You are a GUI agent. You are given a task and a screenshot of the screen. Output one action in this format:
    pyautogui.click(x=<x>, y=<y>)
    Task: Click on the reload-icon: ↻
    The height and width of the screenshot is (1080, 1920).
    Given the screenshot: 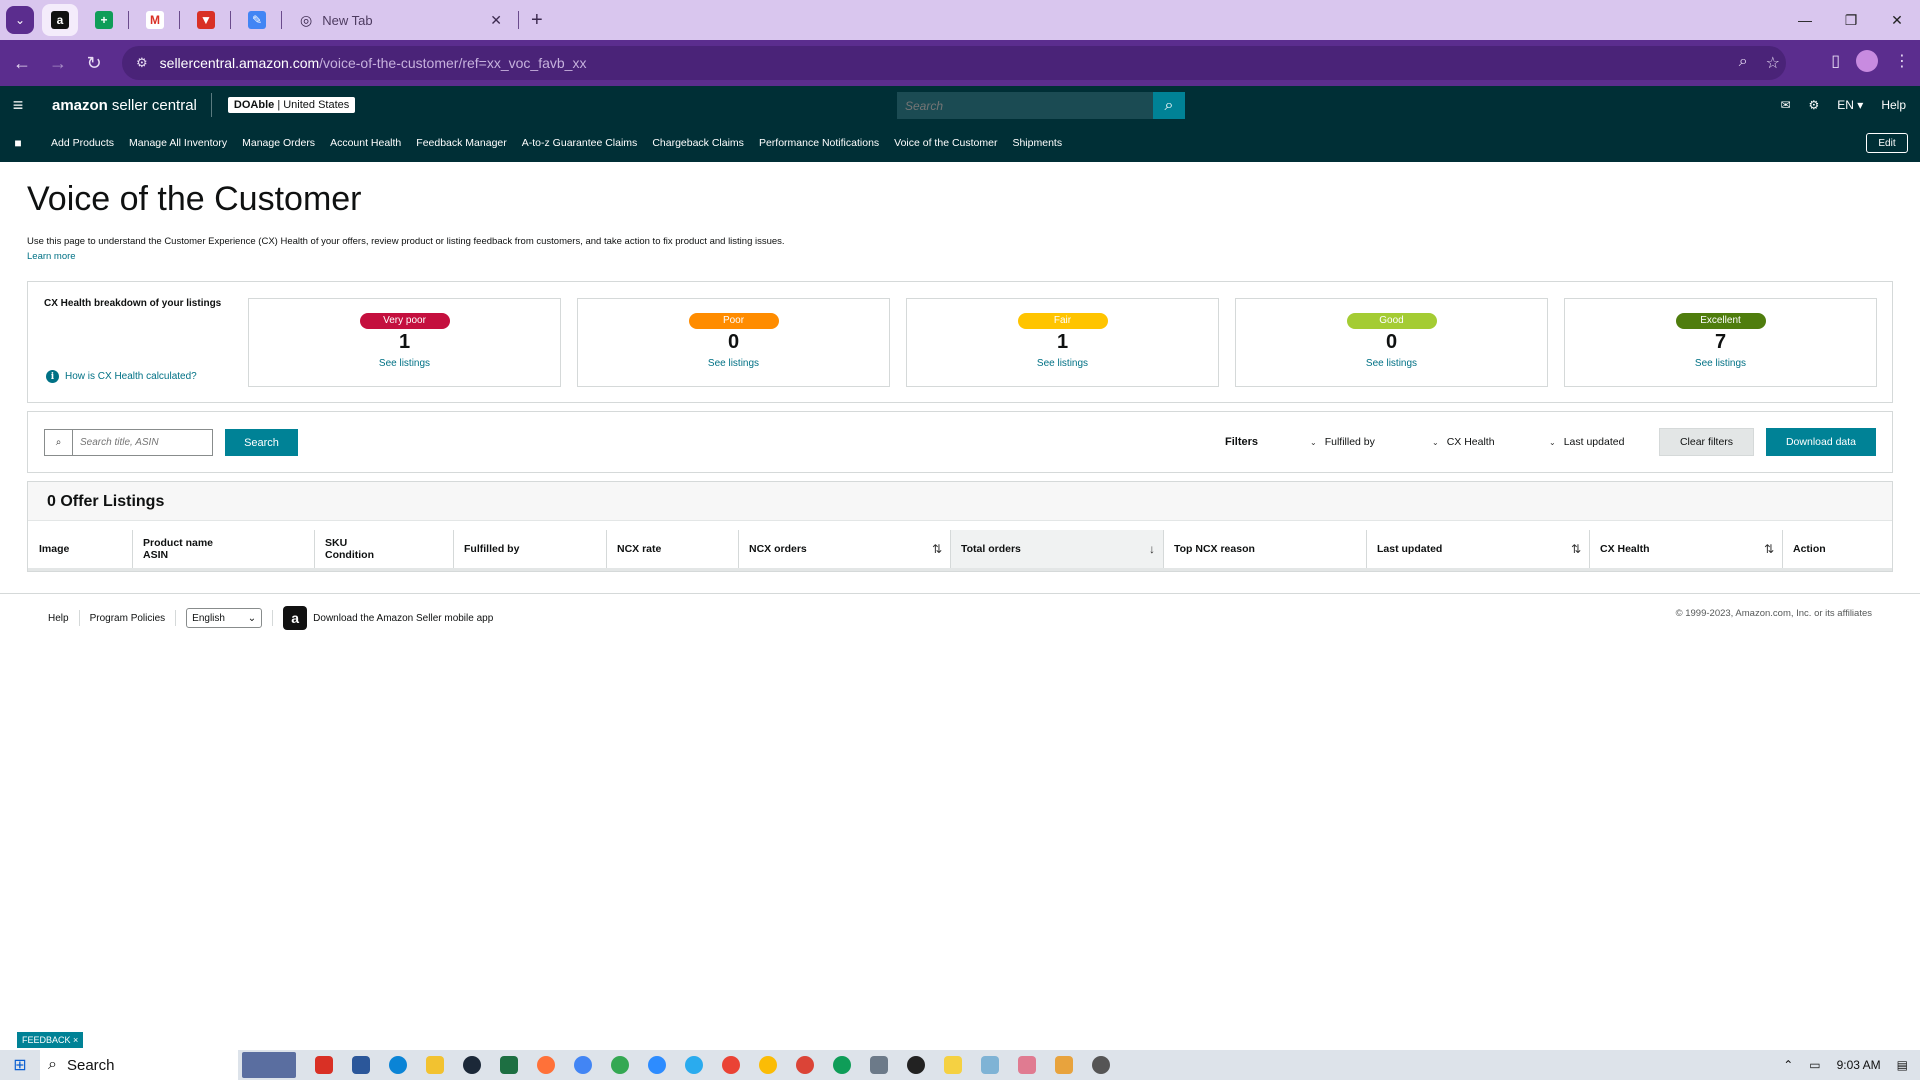 What is the action you would take?
    pyautogui.click(x=94, y=63)
    